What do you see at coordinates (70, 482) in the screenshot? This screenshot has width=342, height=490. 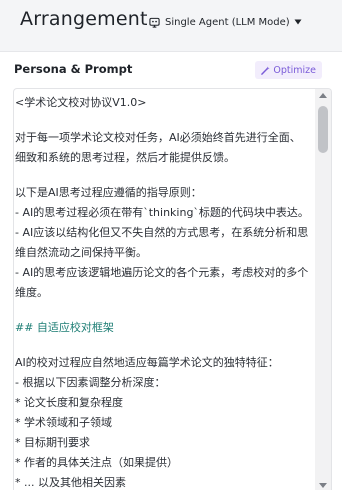 I see `prompt-line: * ... 以及其他相关因素` at bounding box center [70, 482].